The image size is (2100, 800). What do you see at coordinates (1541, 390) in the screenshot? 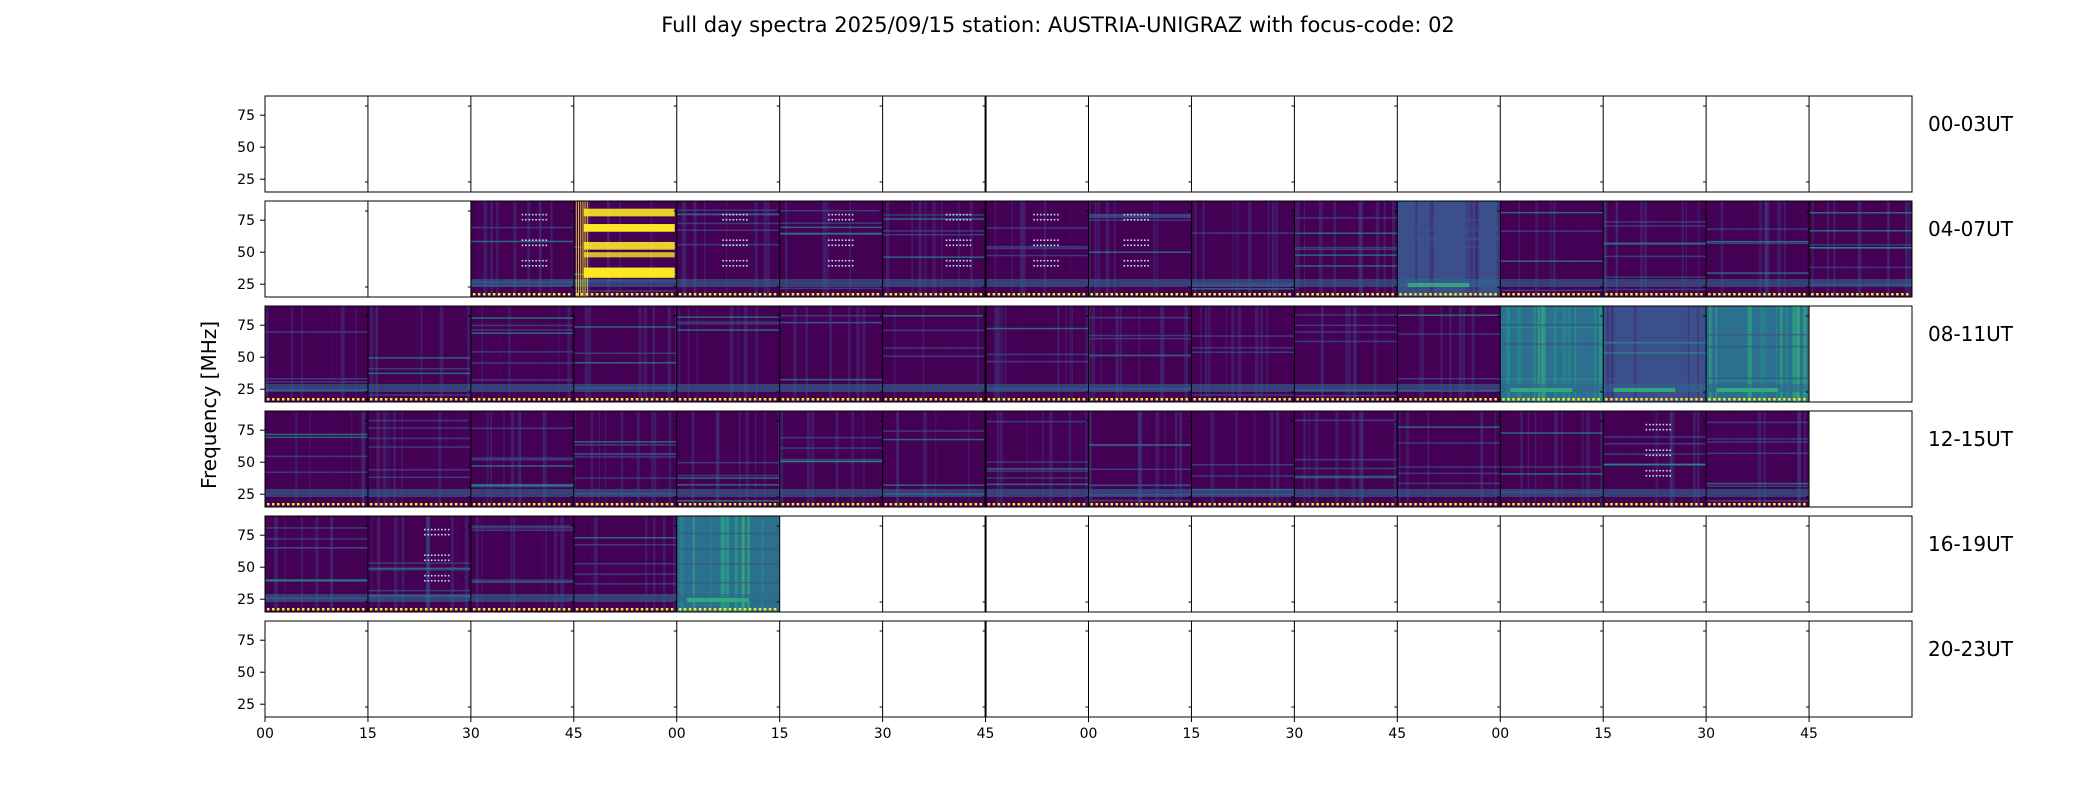
I see `low-band-peak` at bounding box center [1541, 390].